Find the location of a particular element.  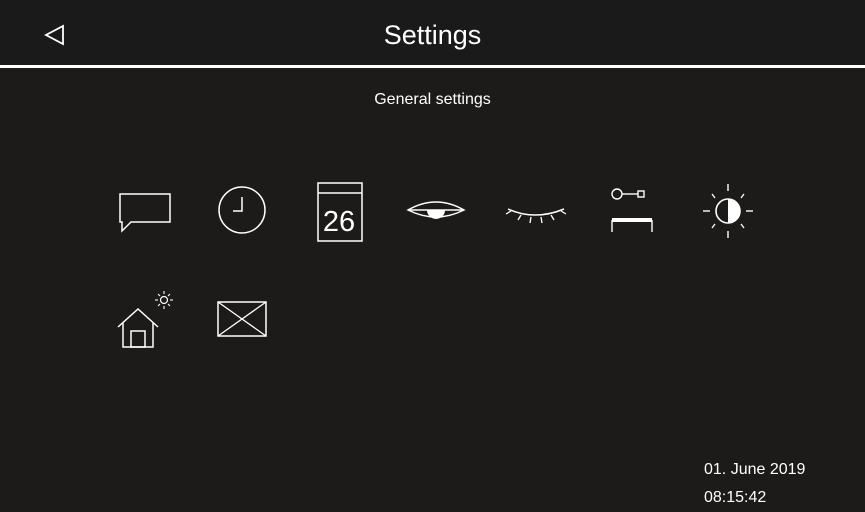

eye-open-icon is located at coordinates (436, 210).